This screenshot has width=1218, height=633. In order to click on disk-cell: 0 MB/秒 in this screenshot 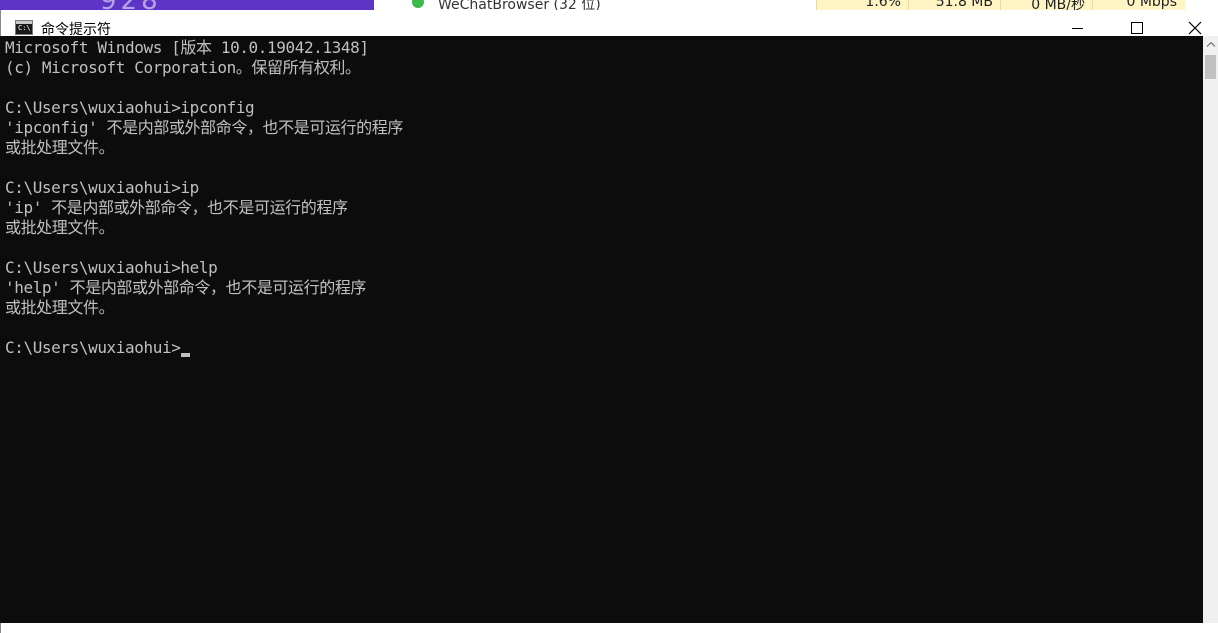, I will do `click(1046, 5)`.